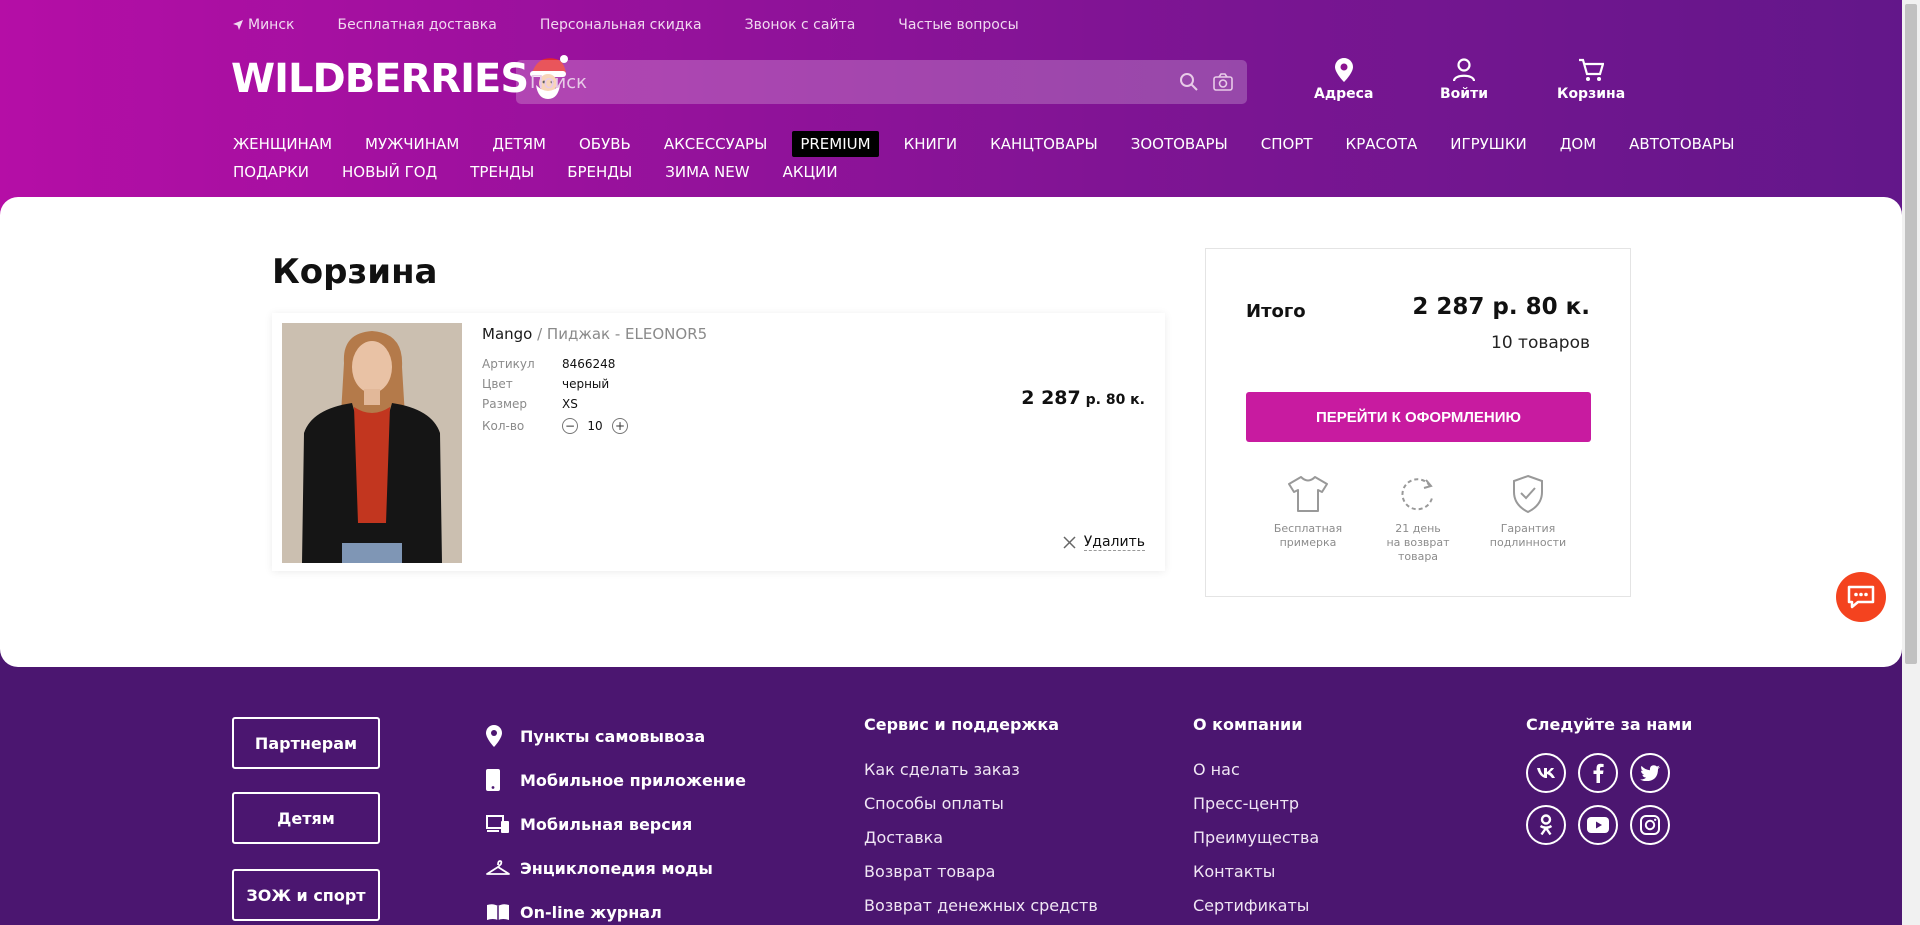 This screenshot has width=1920, height=925. What do you see at coordinates (497, 824) in the screenshot?
I see `devices-icon` at bounding box center [497, 824].